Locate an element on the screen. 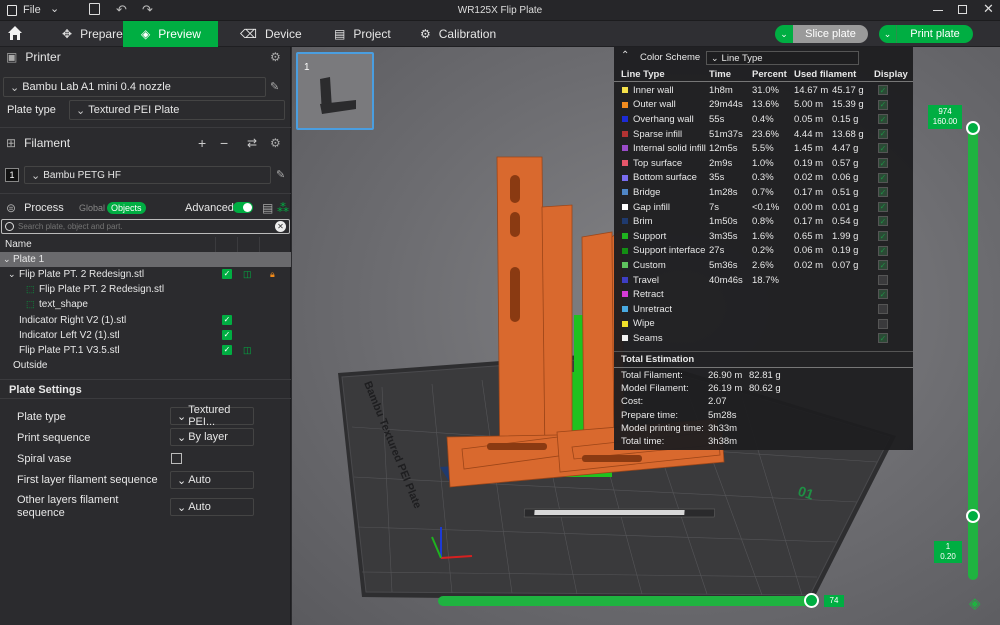 The width and height of the screenshot is (1000, 625). search-input is located at coordinates (143, 226).